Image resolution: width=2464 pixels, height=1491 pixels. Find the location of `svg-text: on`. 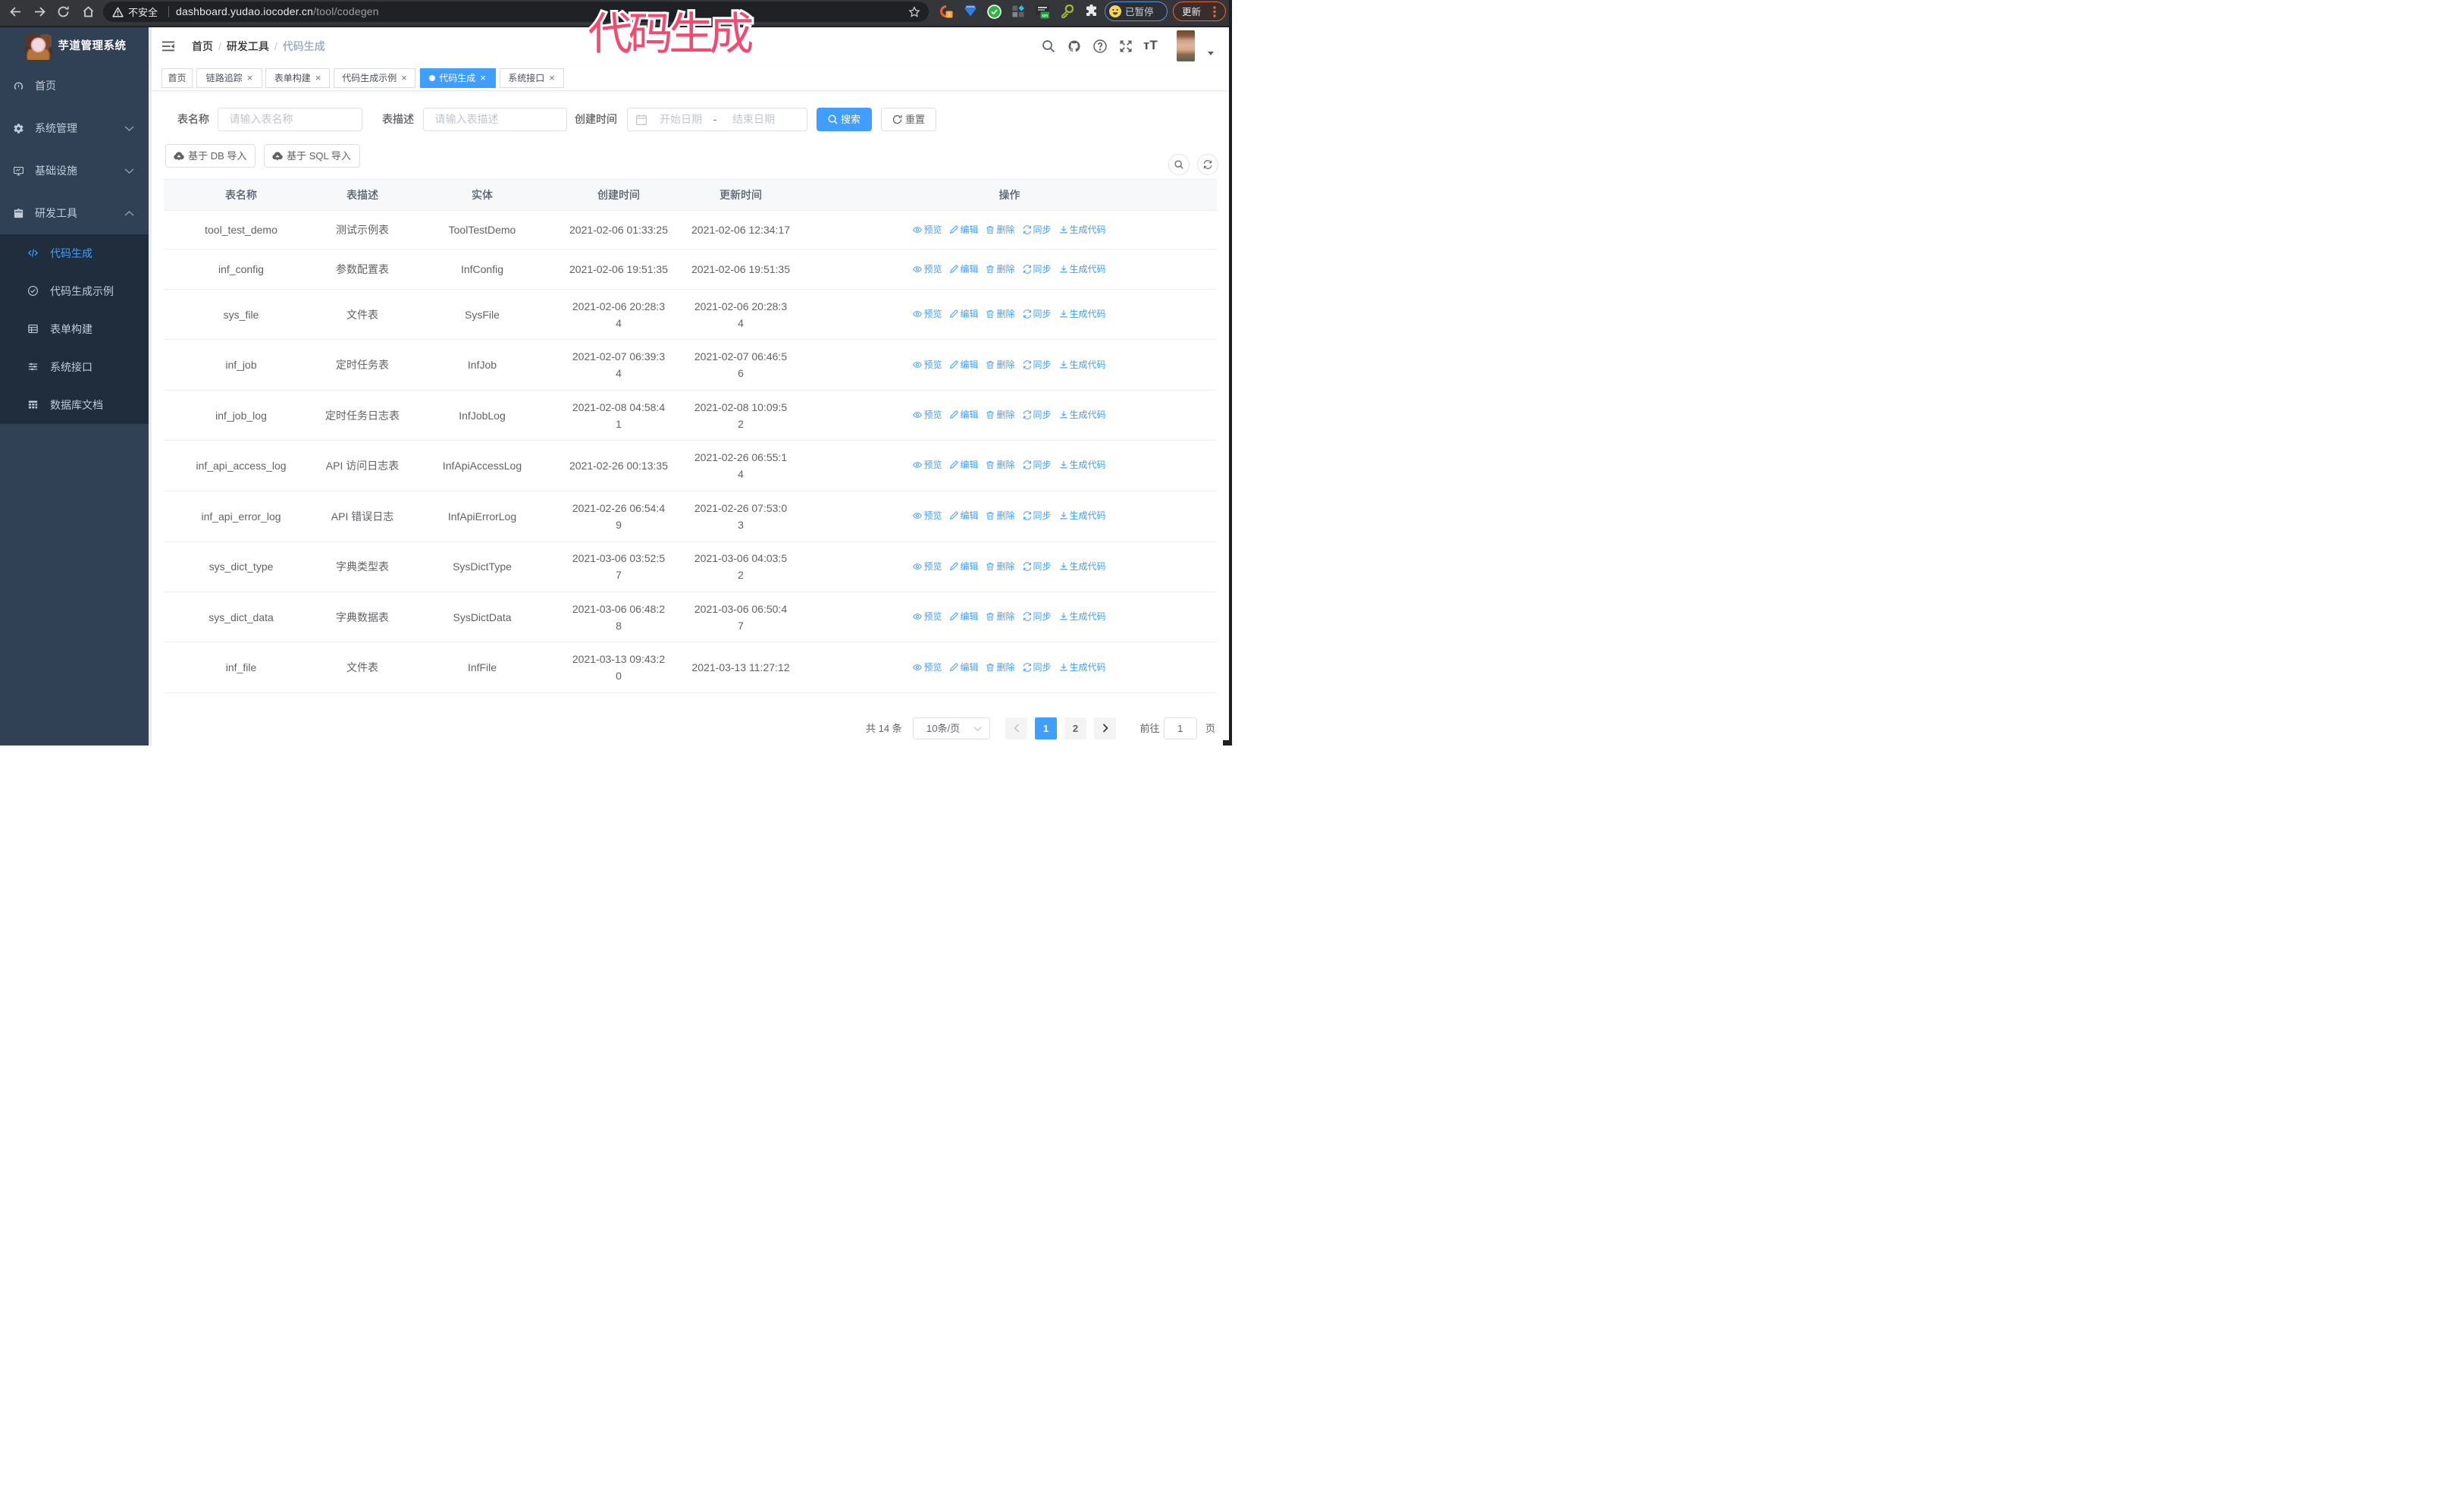

svg-text: on is located at coordinates (1045, 16).